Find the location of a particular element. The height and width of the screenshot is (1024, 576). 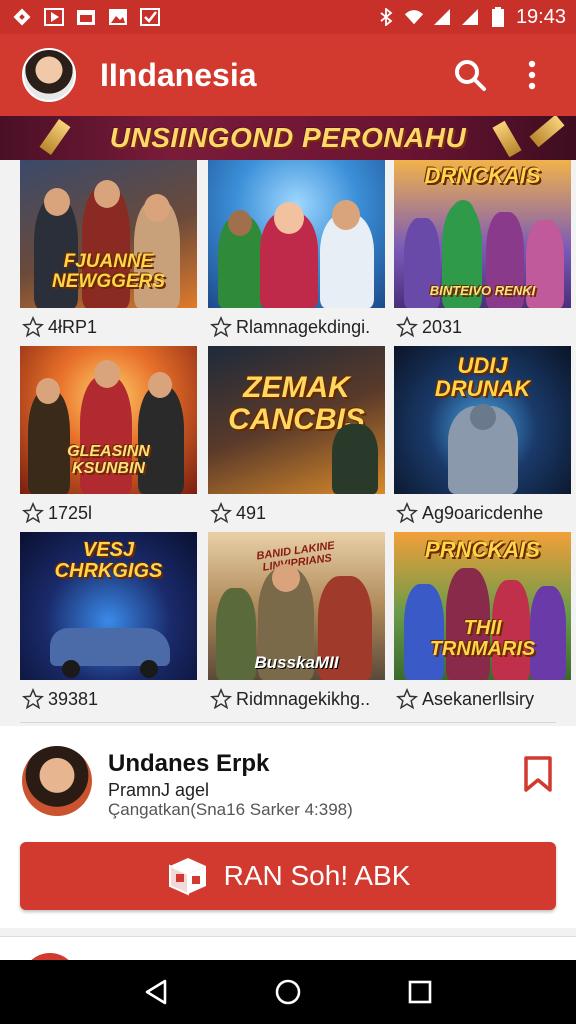

game-art-title: FJUANNE NEWGGERS is located at coordinates (108, 271).